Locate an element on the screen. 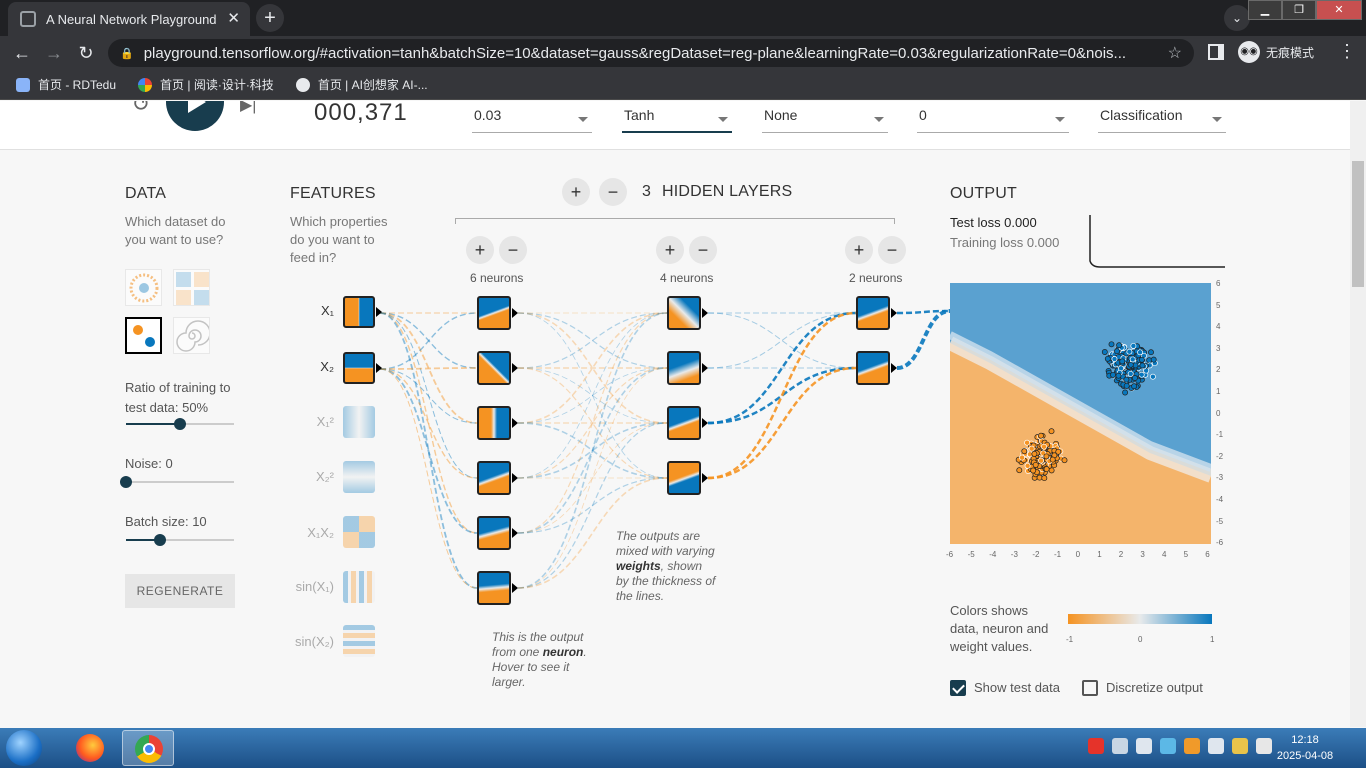  add-layer-button: + is located at coordinates (576, 192).